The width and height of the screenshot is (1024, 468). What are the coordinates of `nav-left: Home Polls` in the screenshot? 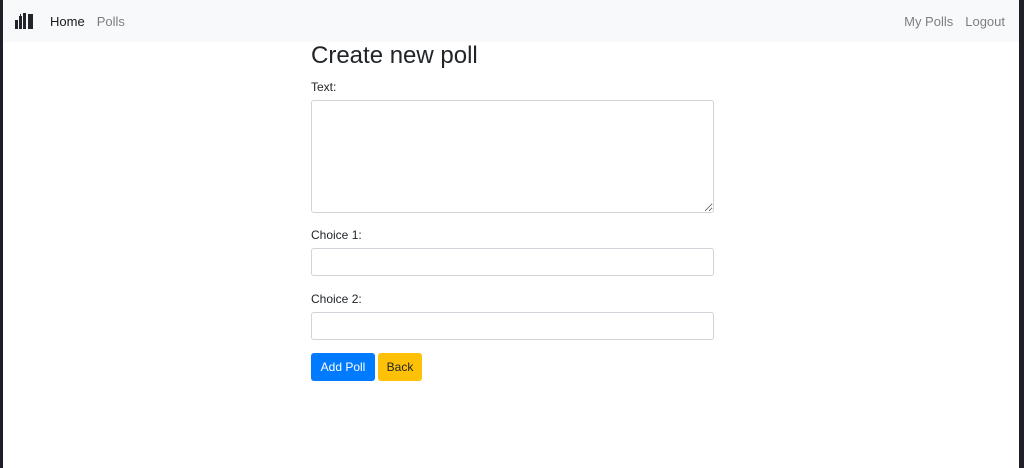 It's located at (90, 21).